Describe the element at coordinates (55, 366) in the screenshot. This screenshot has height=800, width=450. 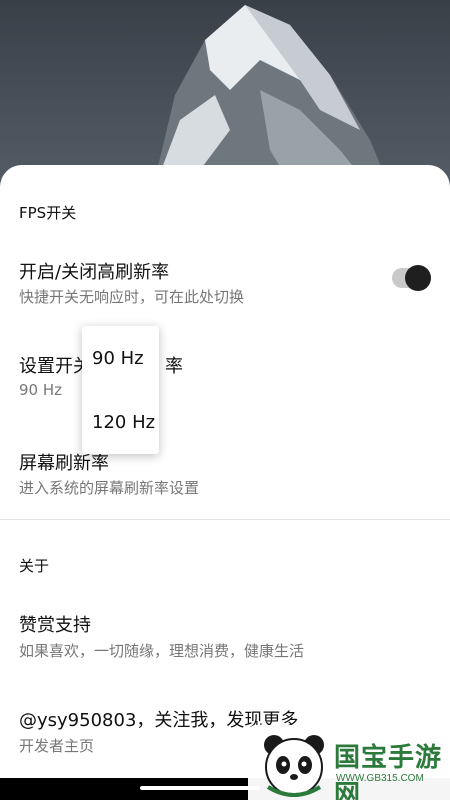
I see `set-switch-title-visible: 设置开关` at that location.